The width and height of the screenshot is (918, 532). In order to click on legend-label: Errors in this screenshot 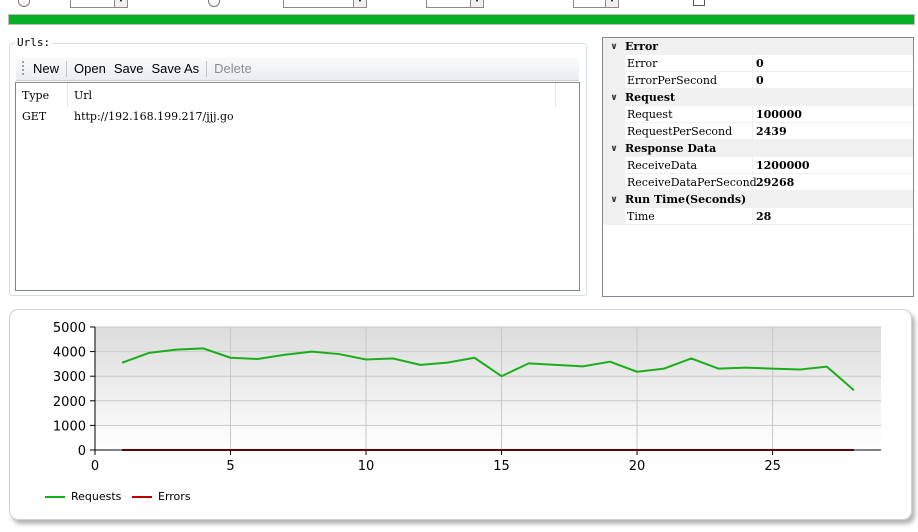, I will do `click(174, 496)`.